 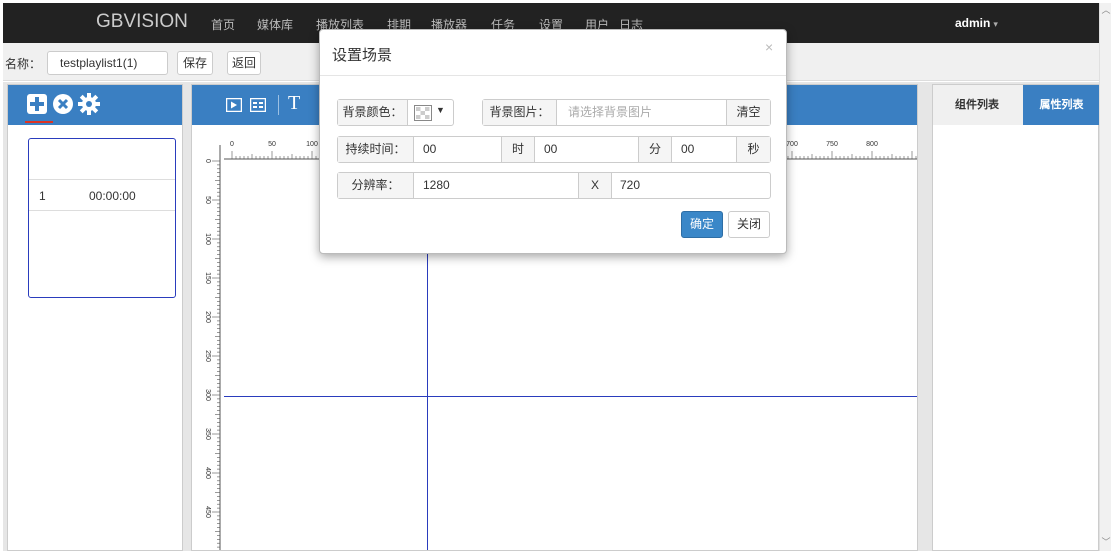 What do you see at coordinates (212, 347) in the screenshot?
I see `vertical-ruler: 0 50 100 150 200 250 300 350 400 450` at bounding box center [212, 347].